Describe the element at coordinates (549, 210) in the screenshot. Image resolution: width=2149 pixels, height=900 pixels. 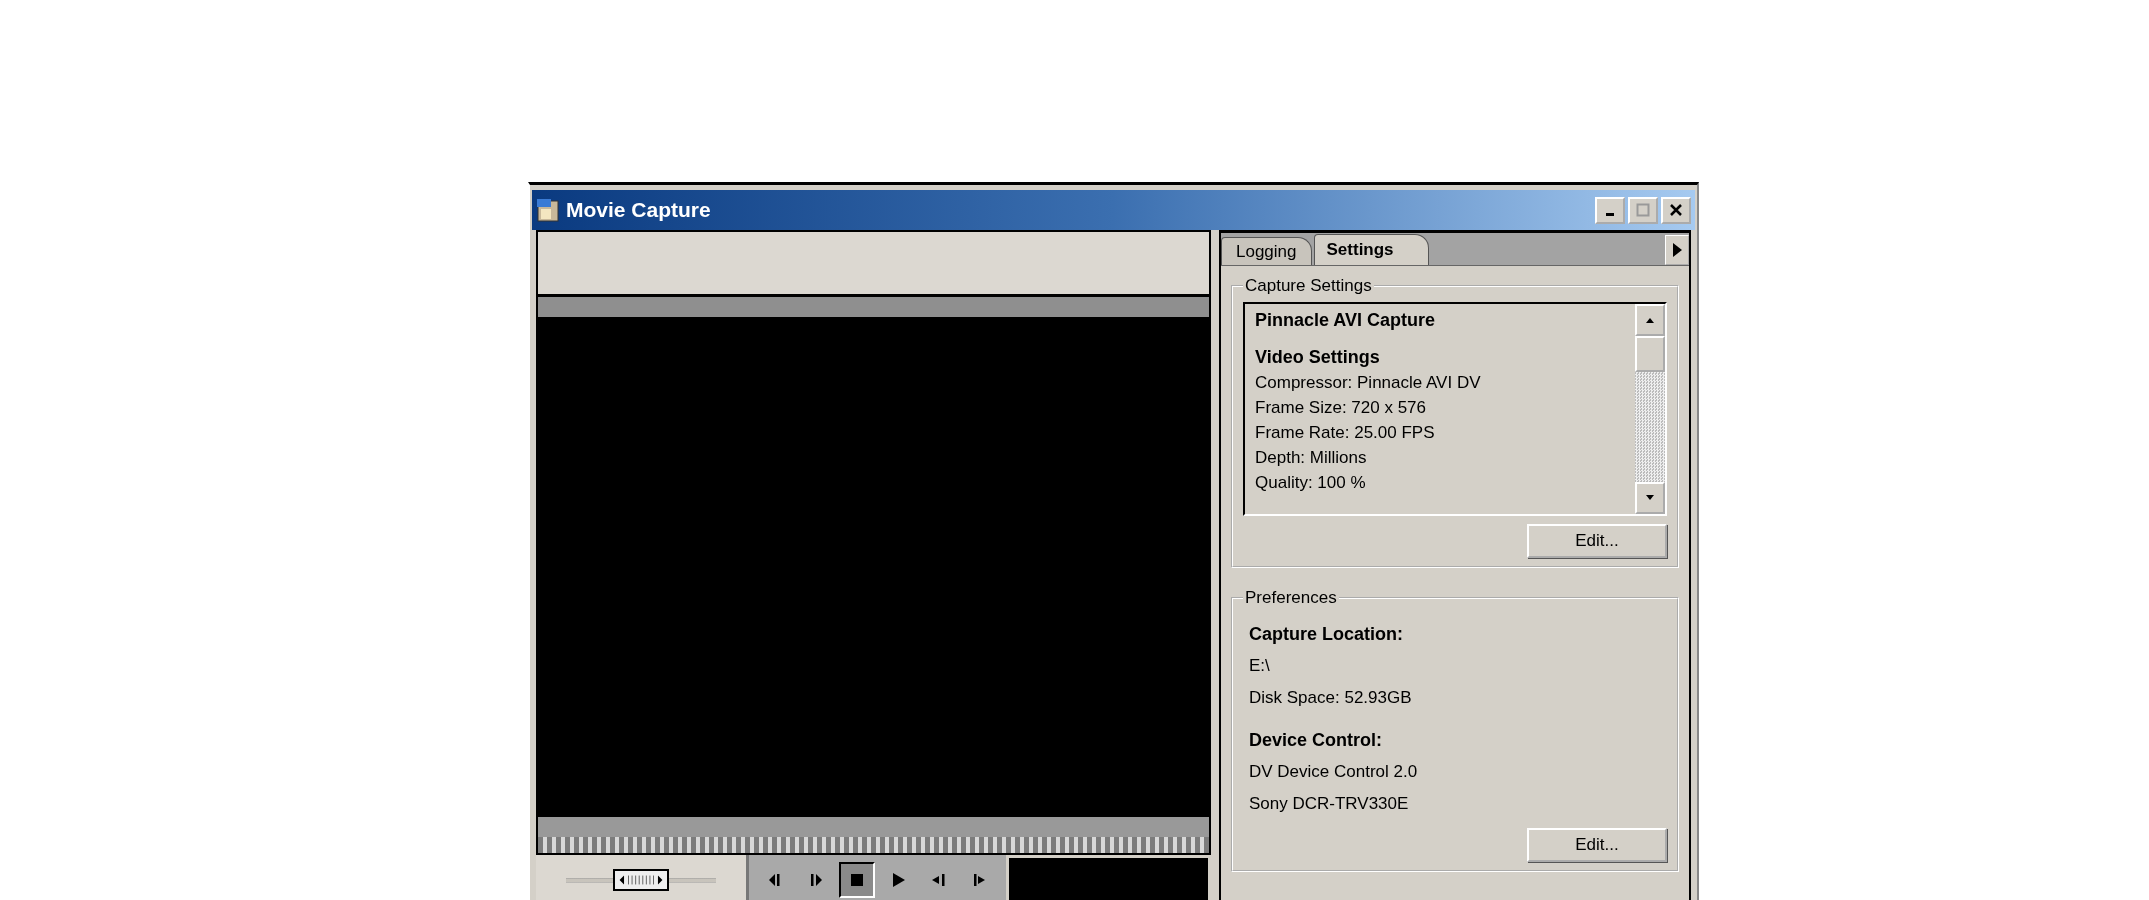
I see `app-icon` at that location.